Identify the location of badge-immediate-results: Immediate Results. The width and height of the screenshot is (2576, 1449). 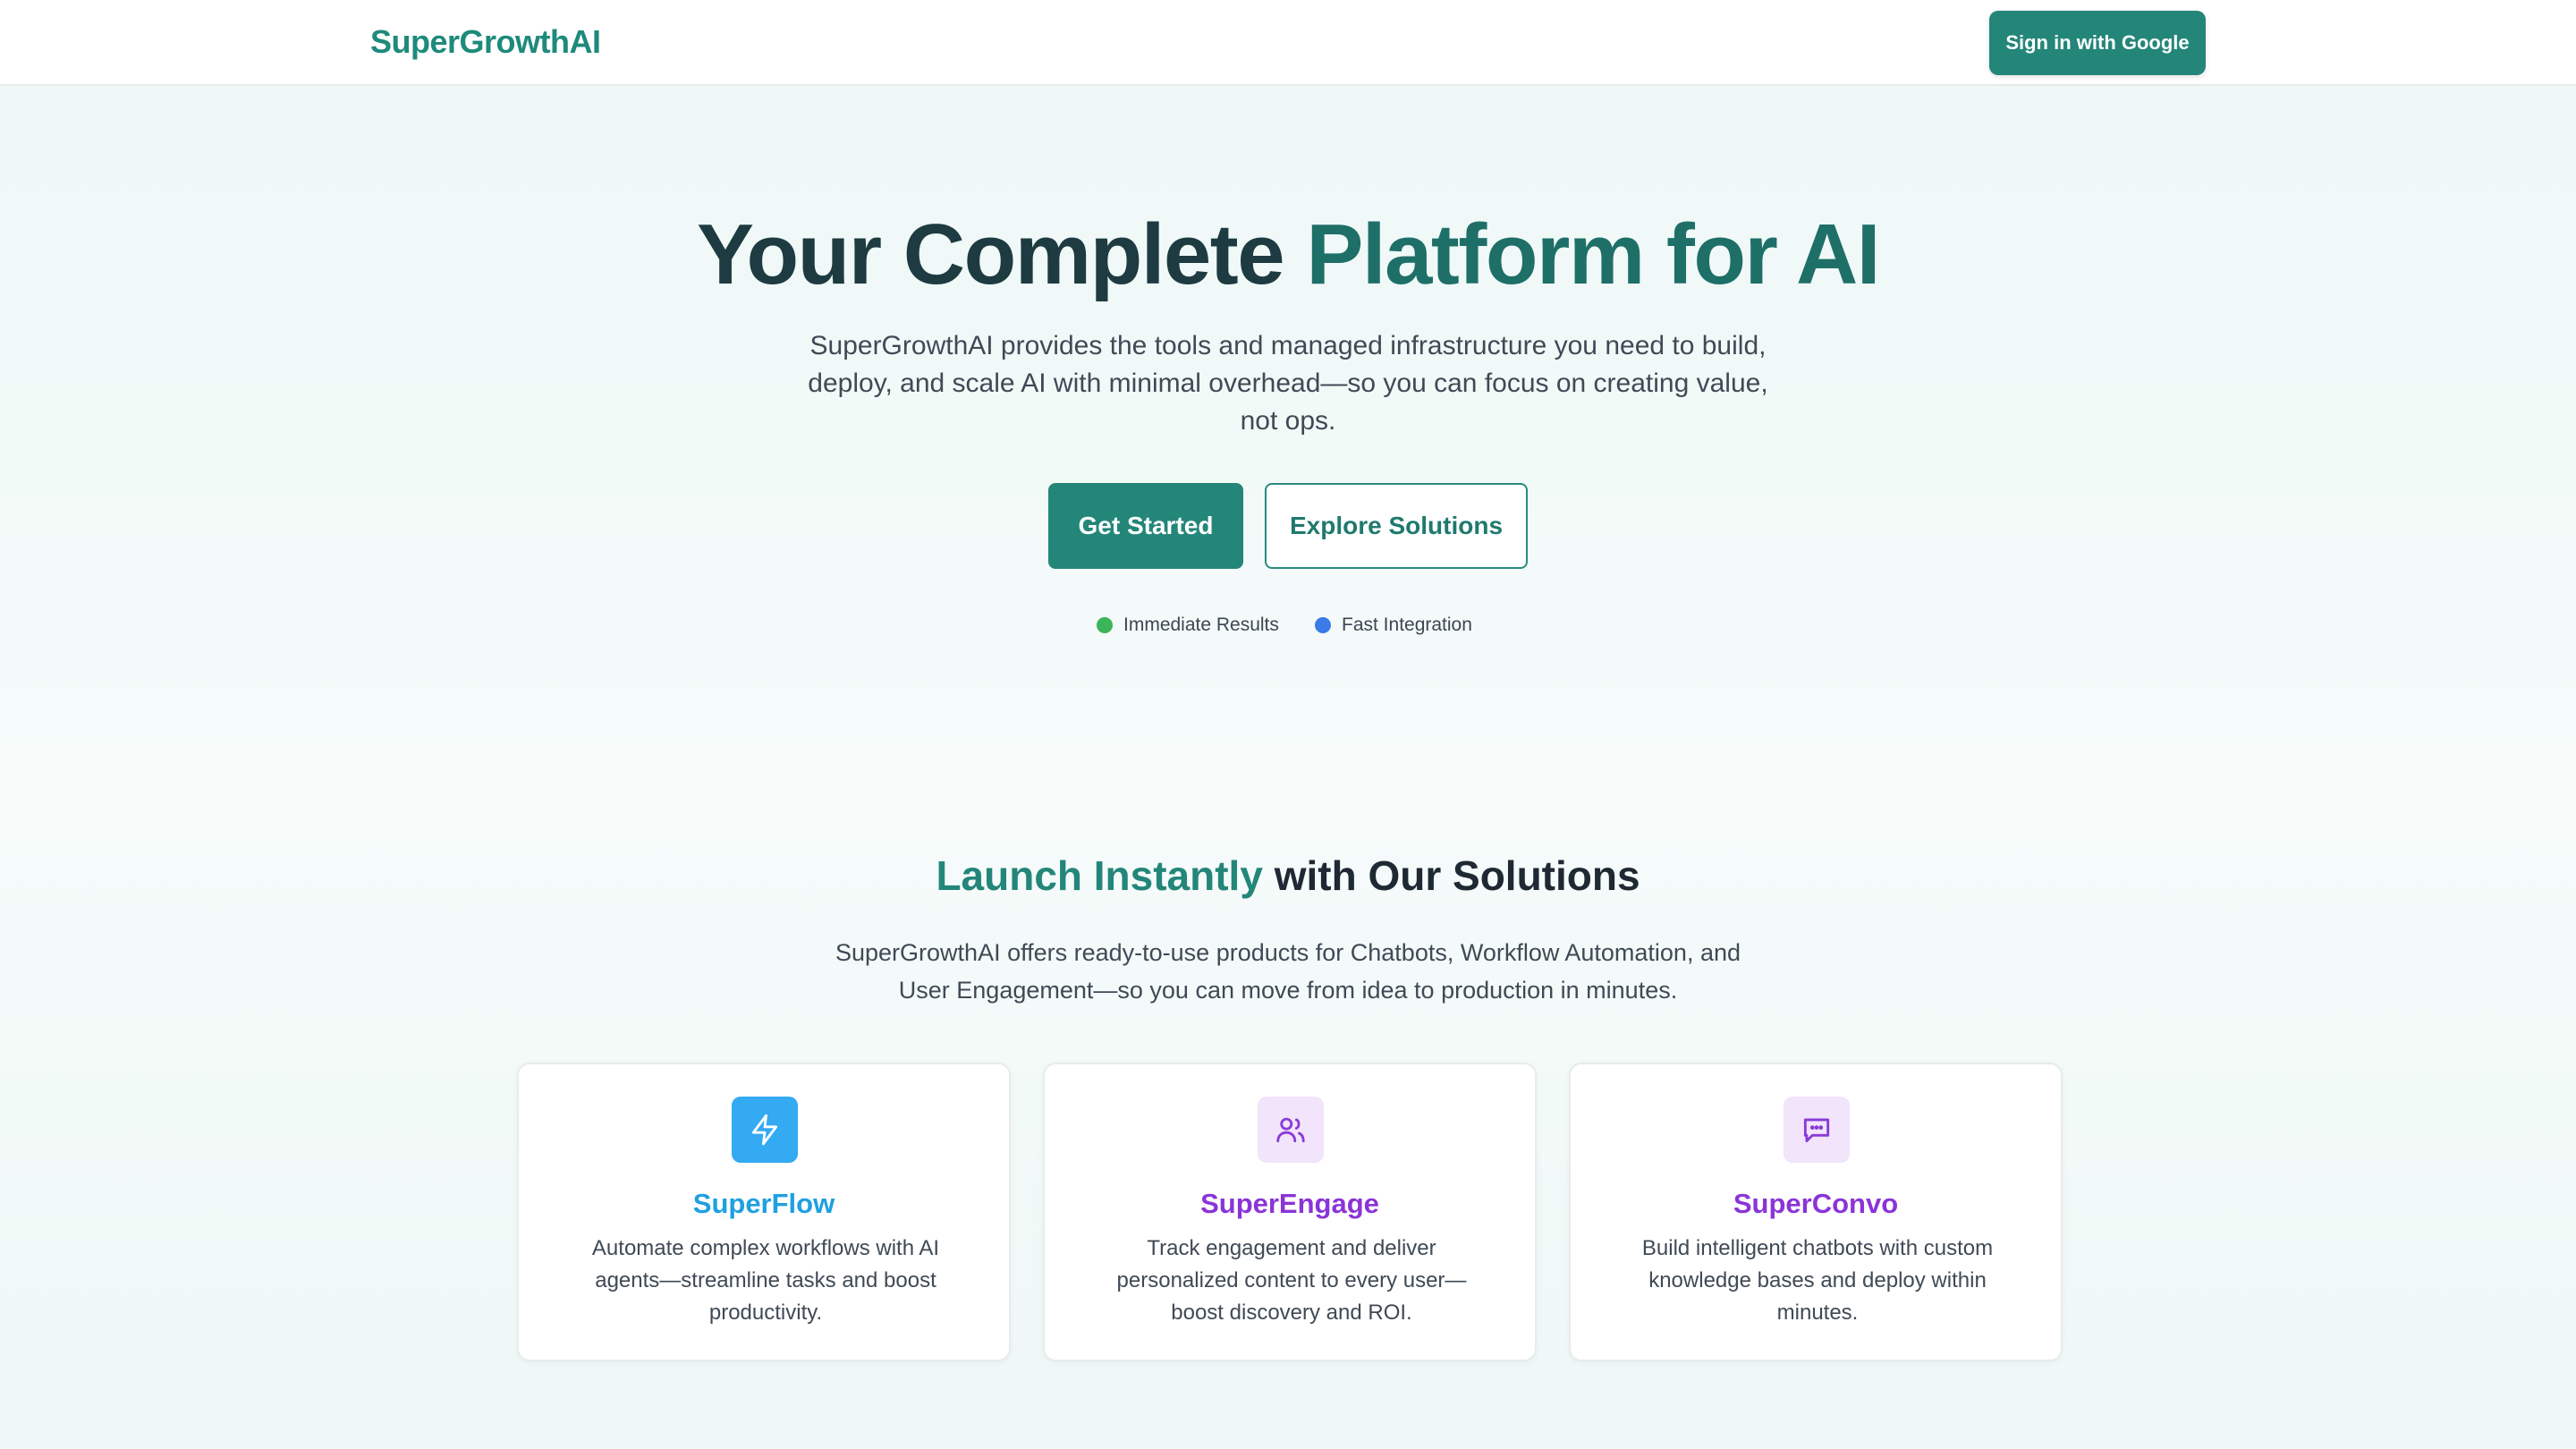
(1188, 625).